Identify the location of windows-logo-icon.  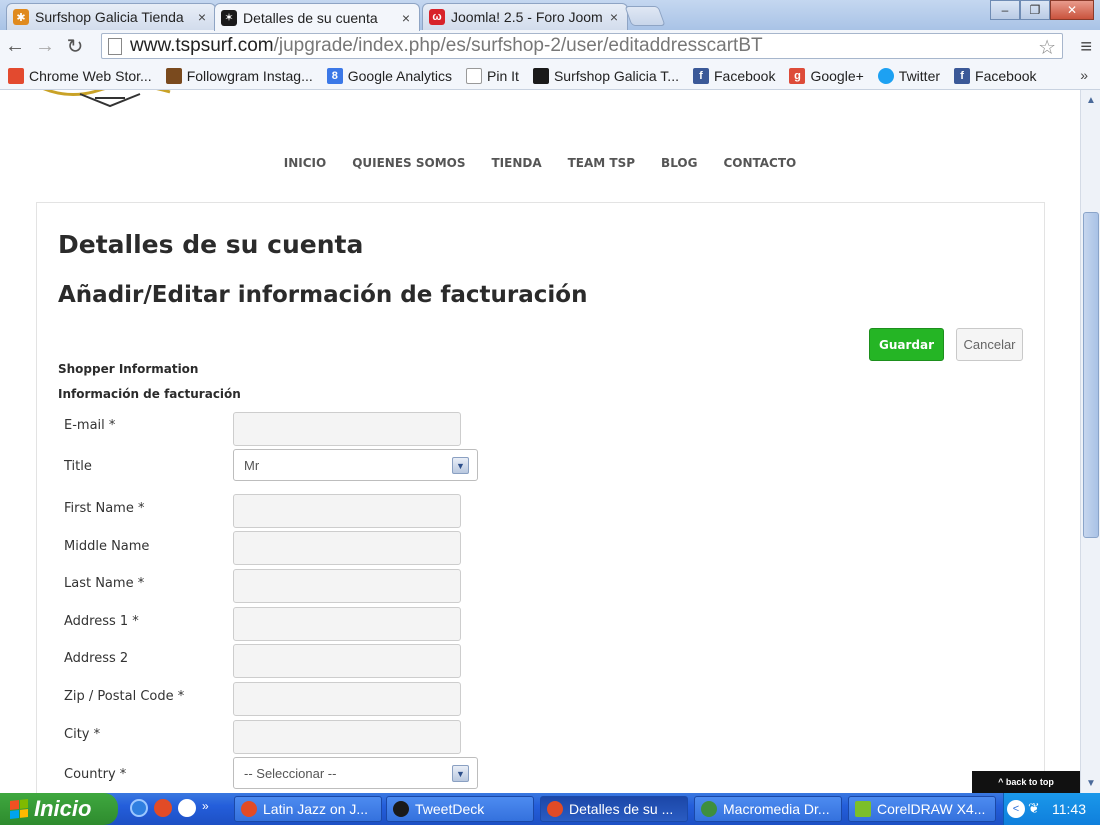
(19, 809).